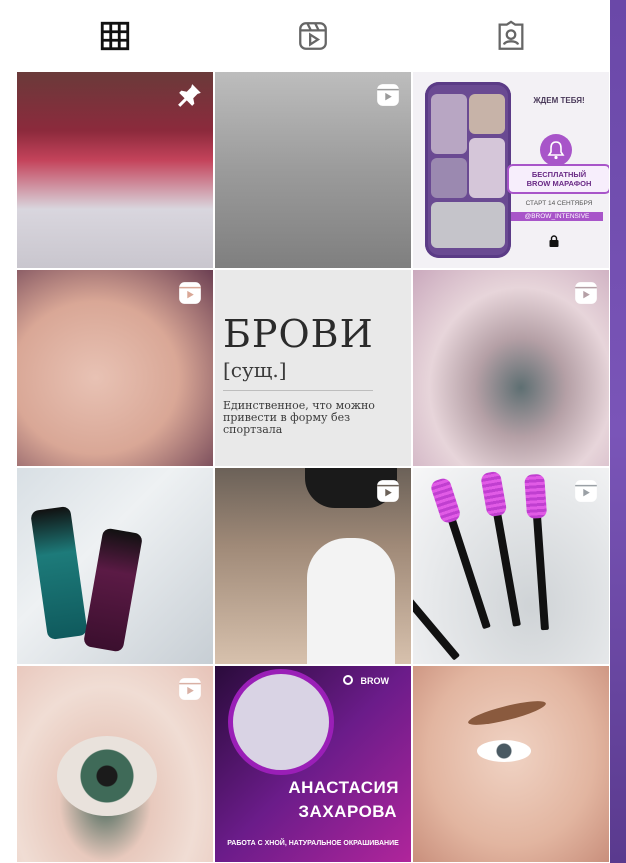 This screenshot has width=626, height=863. I want to click on marathon-line1: БЕСПЛАТНЫЙ, so click(559, 174).